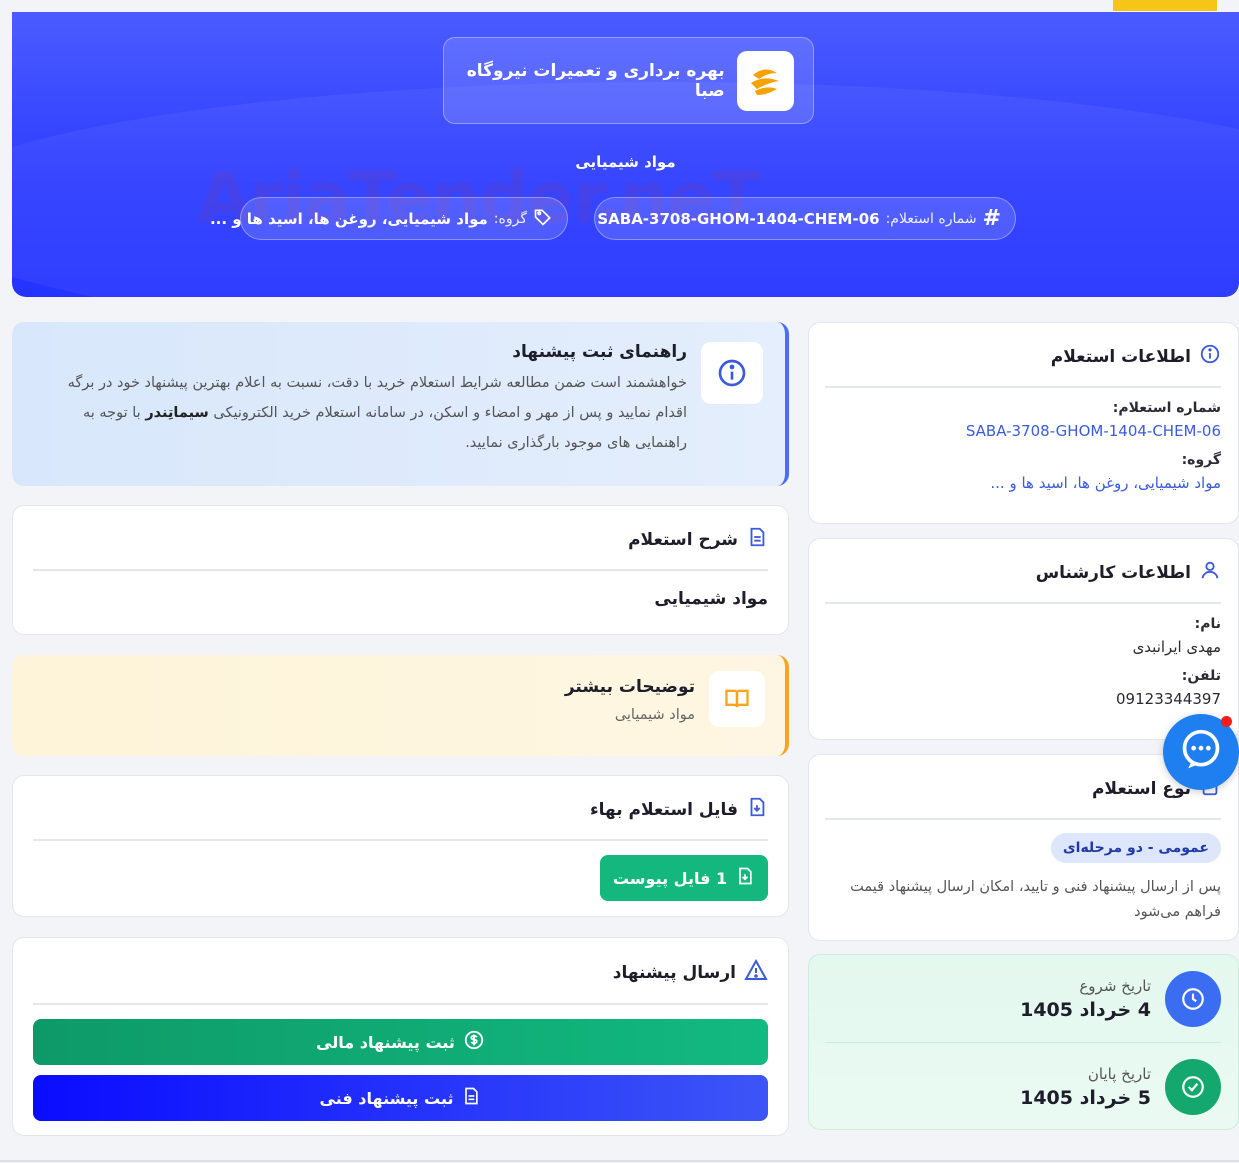 The image size is (1239, 1163). Describe the element at coordinates (756, 972) in the screenshot. I see `warning-triangle-icon` at that location.